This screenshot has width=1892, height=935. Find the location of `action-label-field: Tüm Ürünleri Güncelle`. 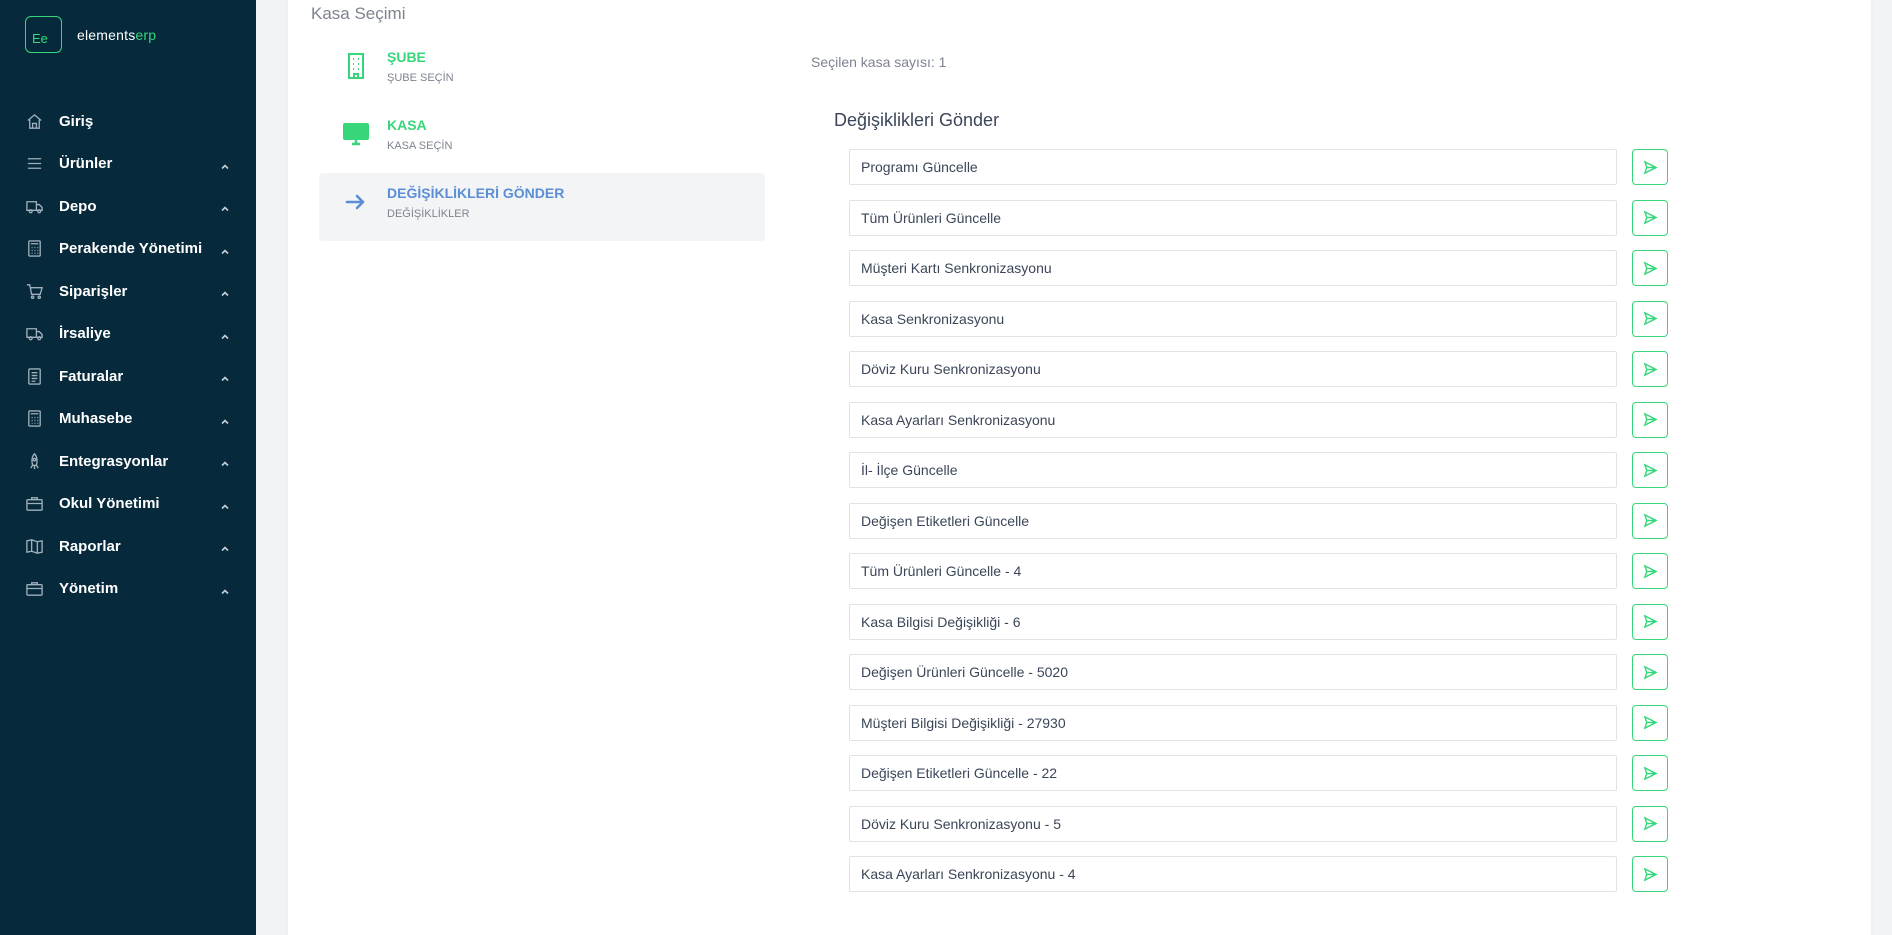

action-label-field: Tüm Ürünleri Güncelle is located at coordinates (1233, 217).